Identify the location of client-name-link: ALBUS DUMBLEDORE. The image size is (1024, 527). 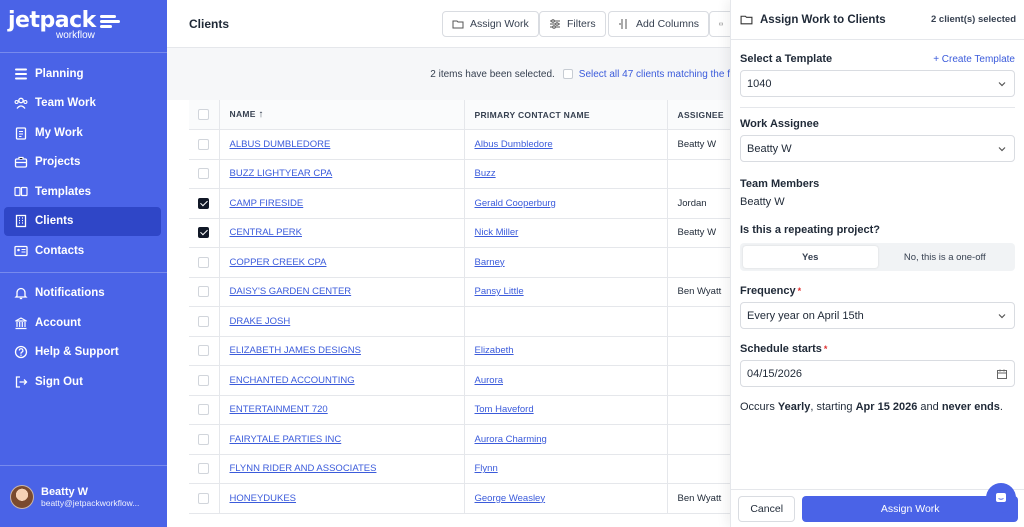
(280, 144).